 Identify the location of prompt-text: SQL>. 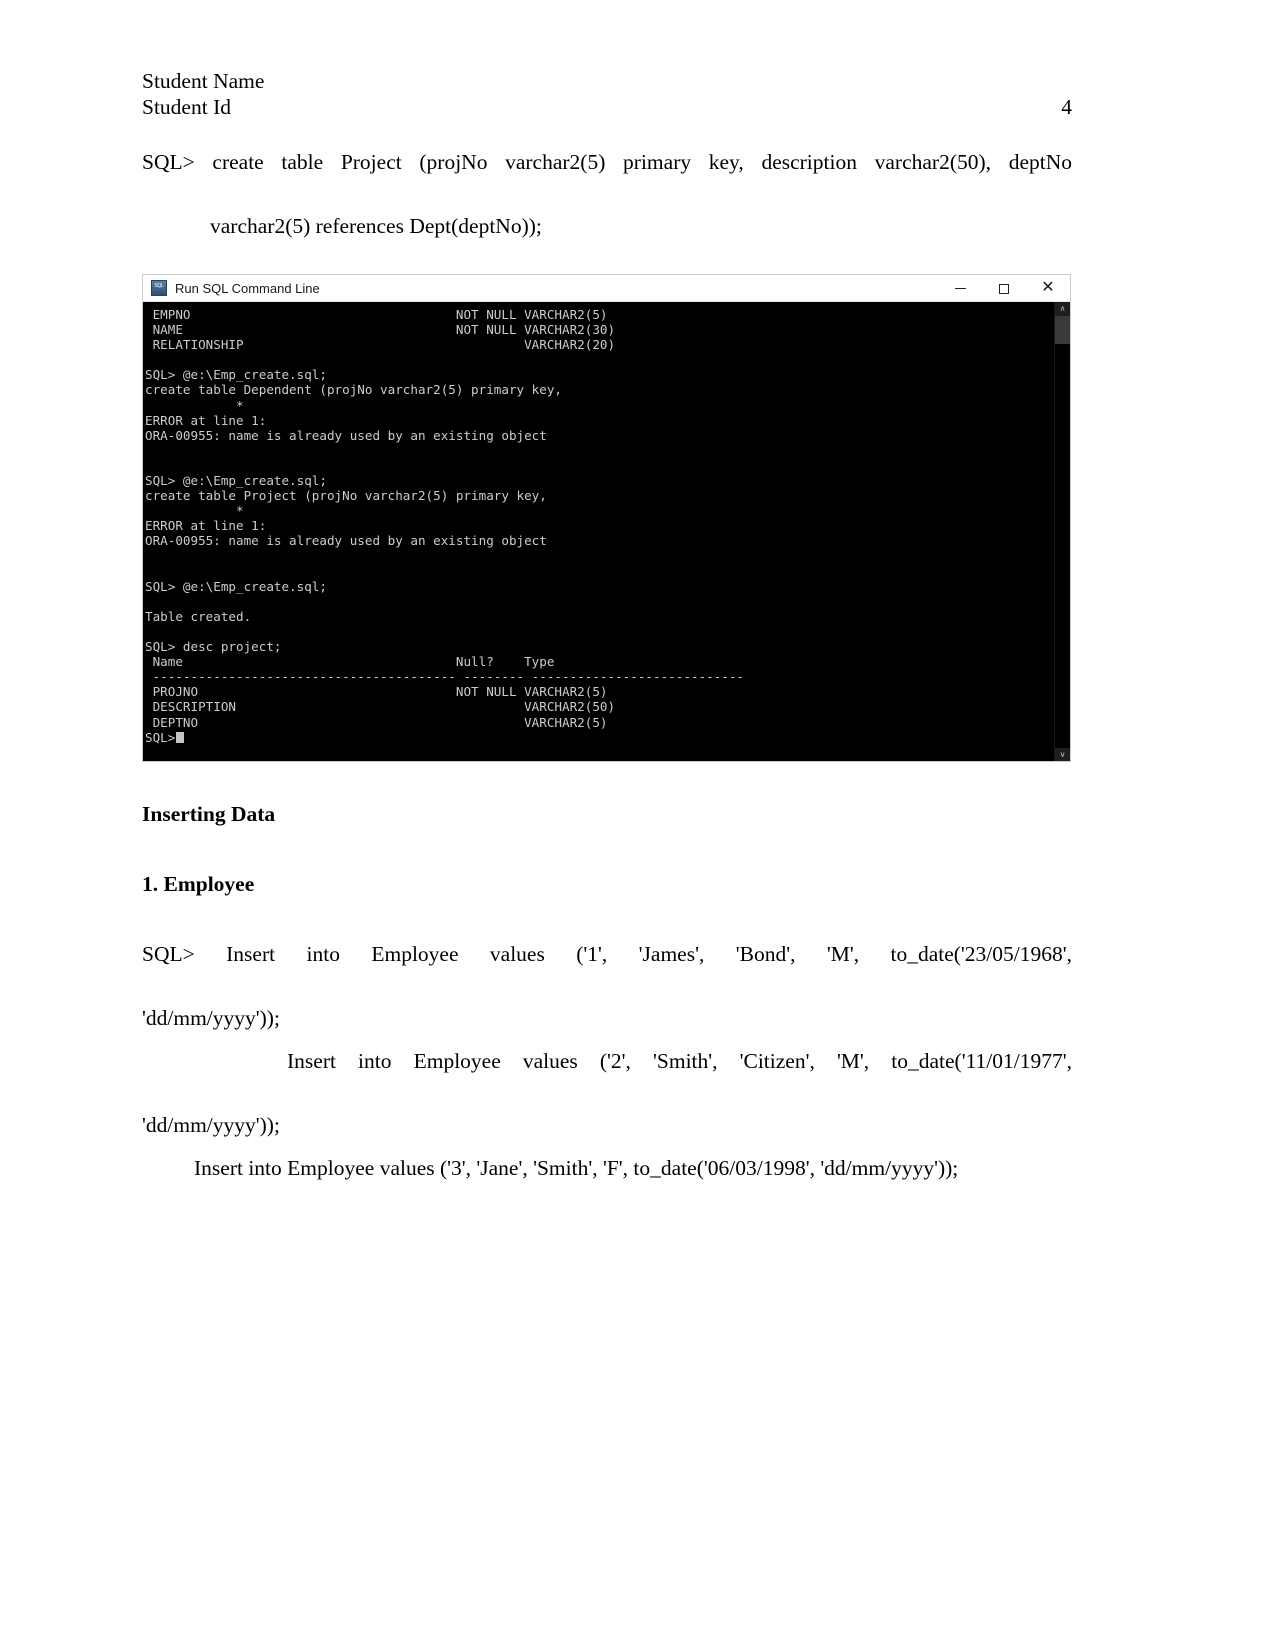
(160, 737).